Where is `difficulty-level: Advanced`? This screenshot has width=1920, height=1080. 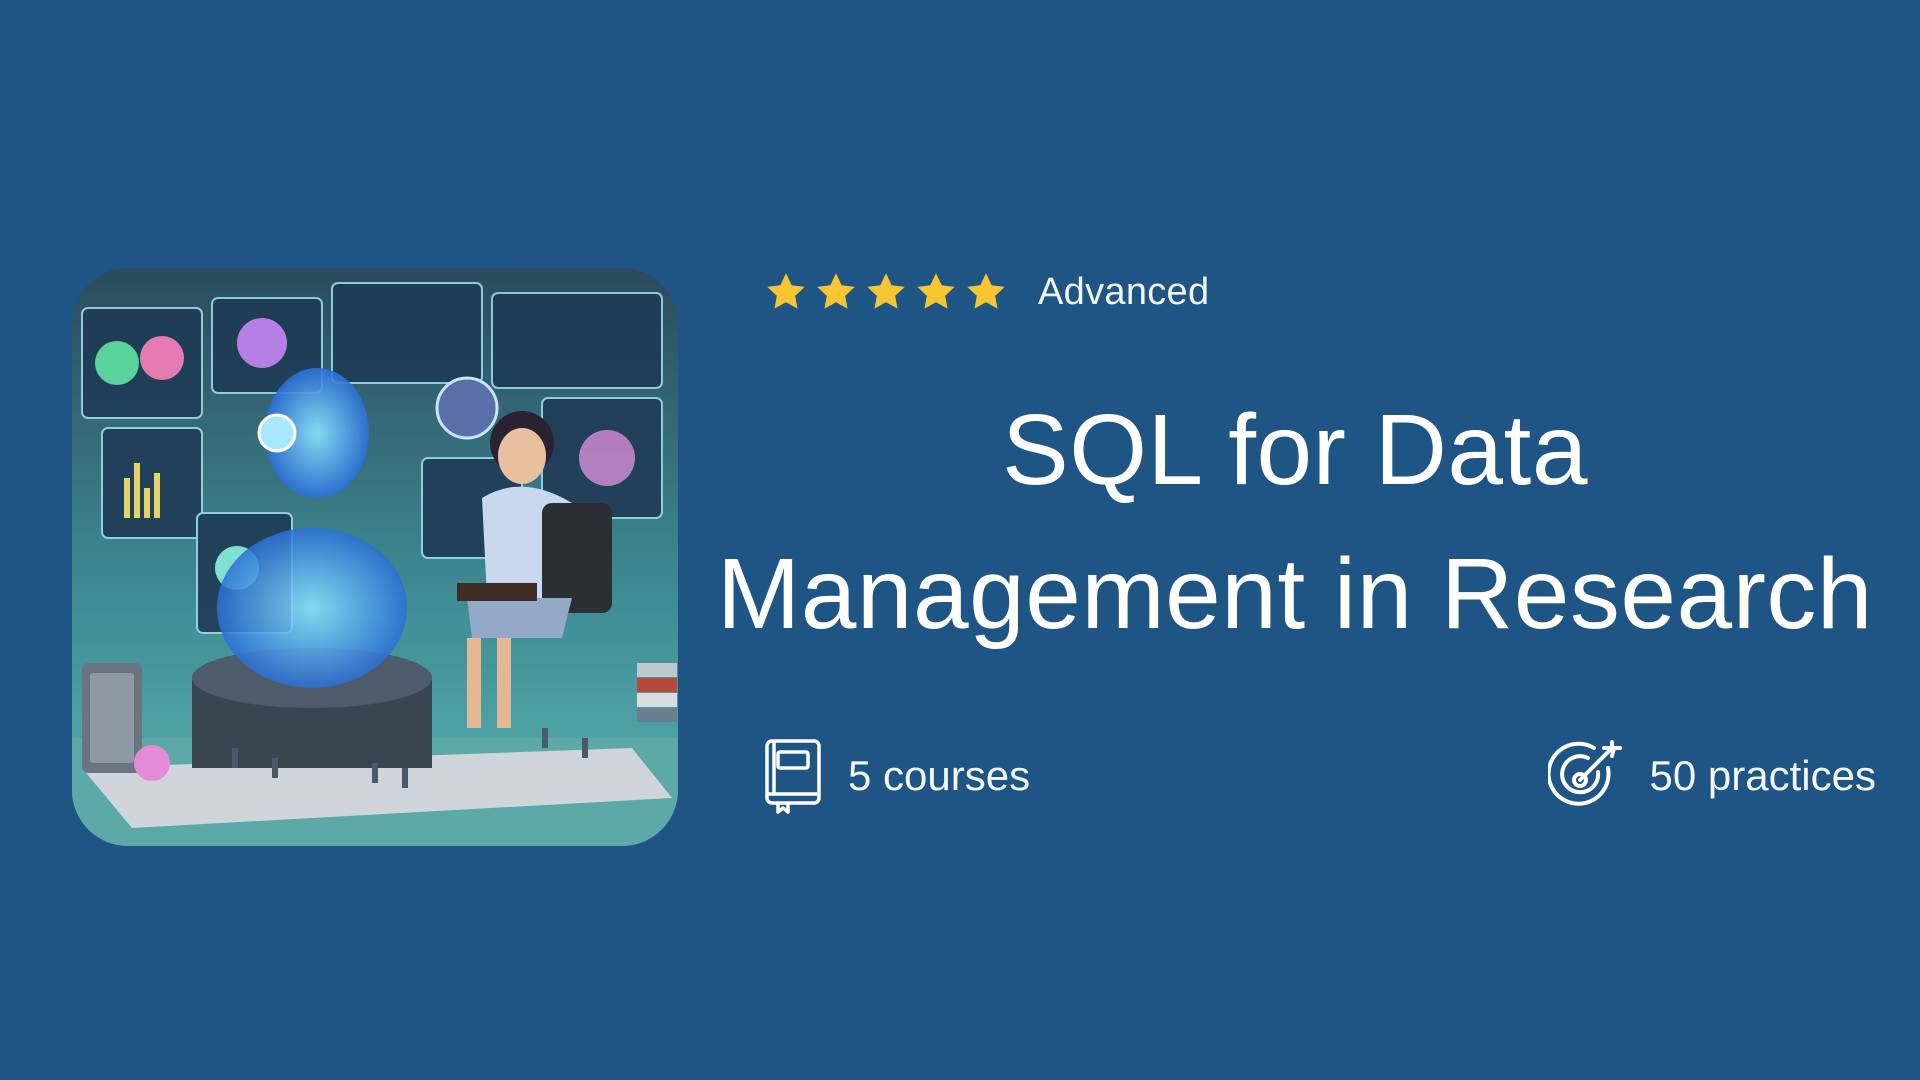
difficulty-level: Advanced is located at coordinates (1124, 291).